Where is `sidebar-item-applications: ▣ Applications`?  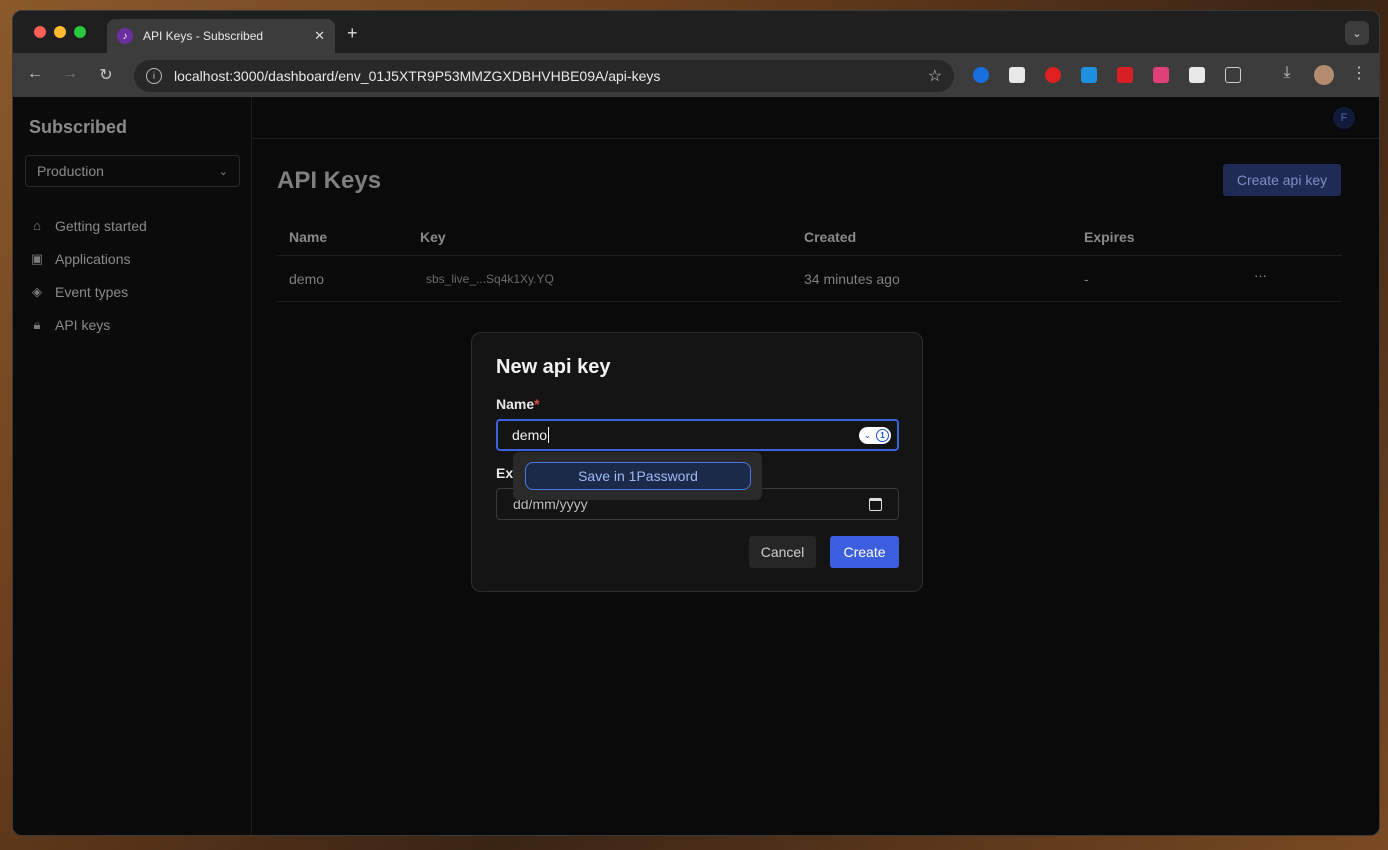 sidebar-item-applications: ▣ Applications is located at coordinates (88, 258).